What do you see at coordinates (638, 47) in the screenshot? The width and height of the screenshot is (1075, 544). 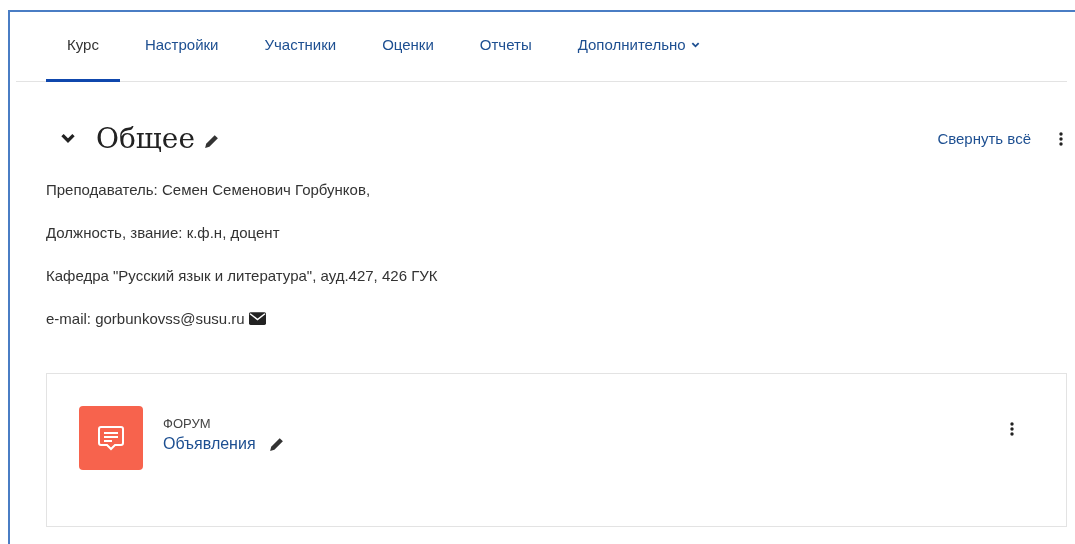 I see `nav-tab: Дополнительно` at bounding box center [638, 47].